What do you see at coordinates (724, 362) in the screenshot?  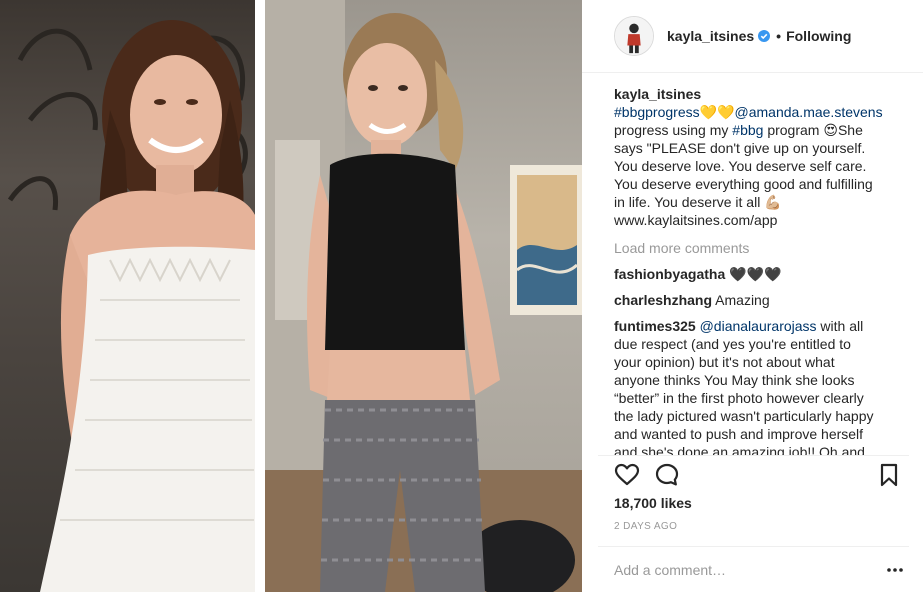 I see `comment-text: your opinion) but it's not about what` at bounding box center [724, 362].